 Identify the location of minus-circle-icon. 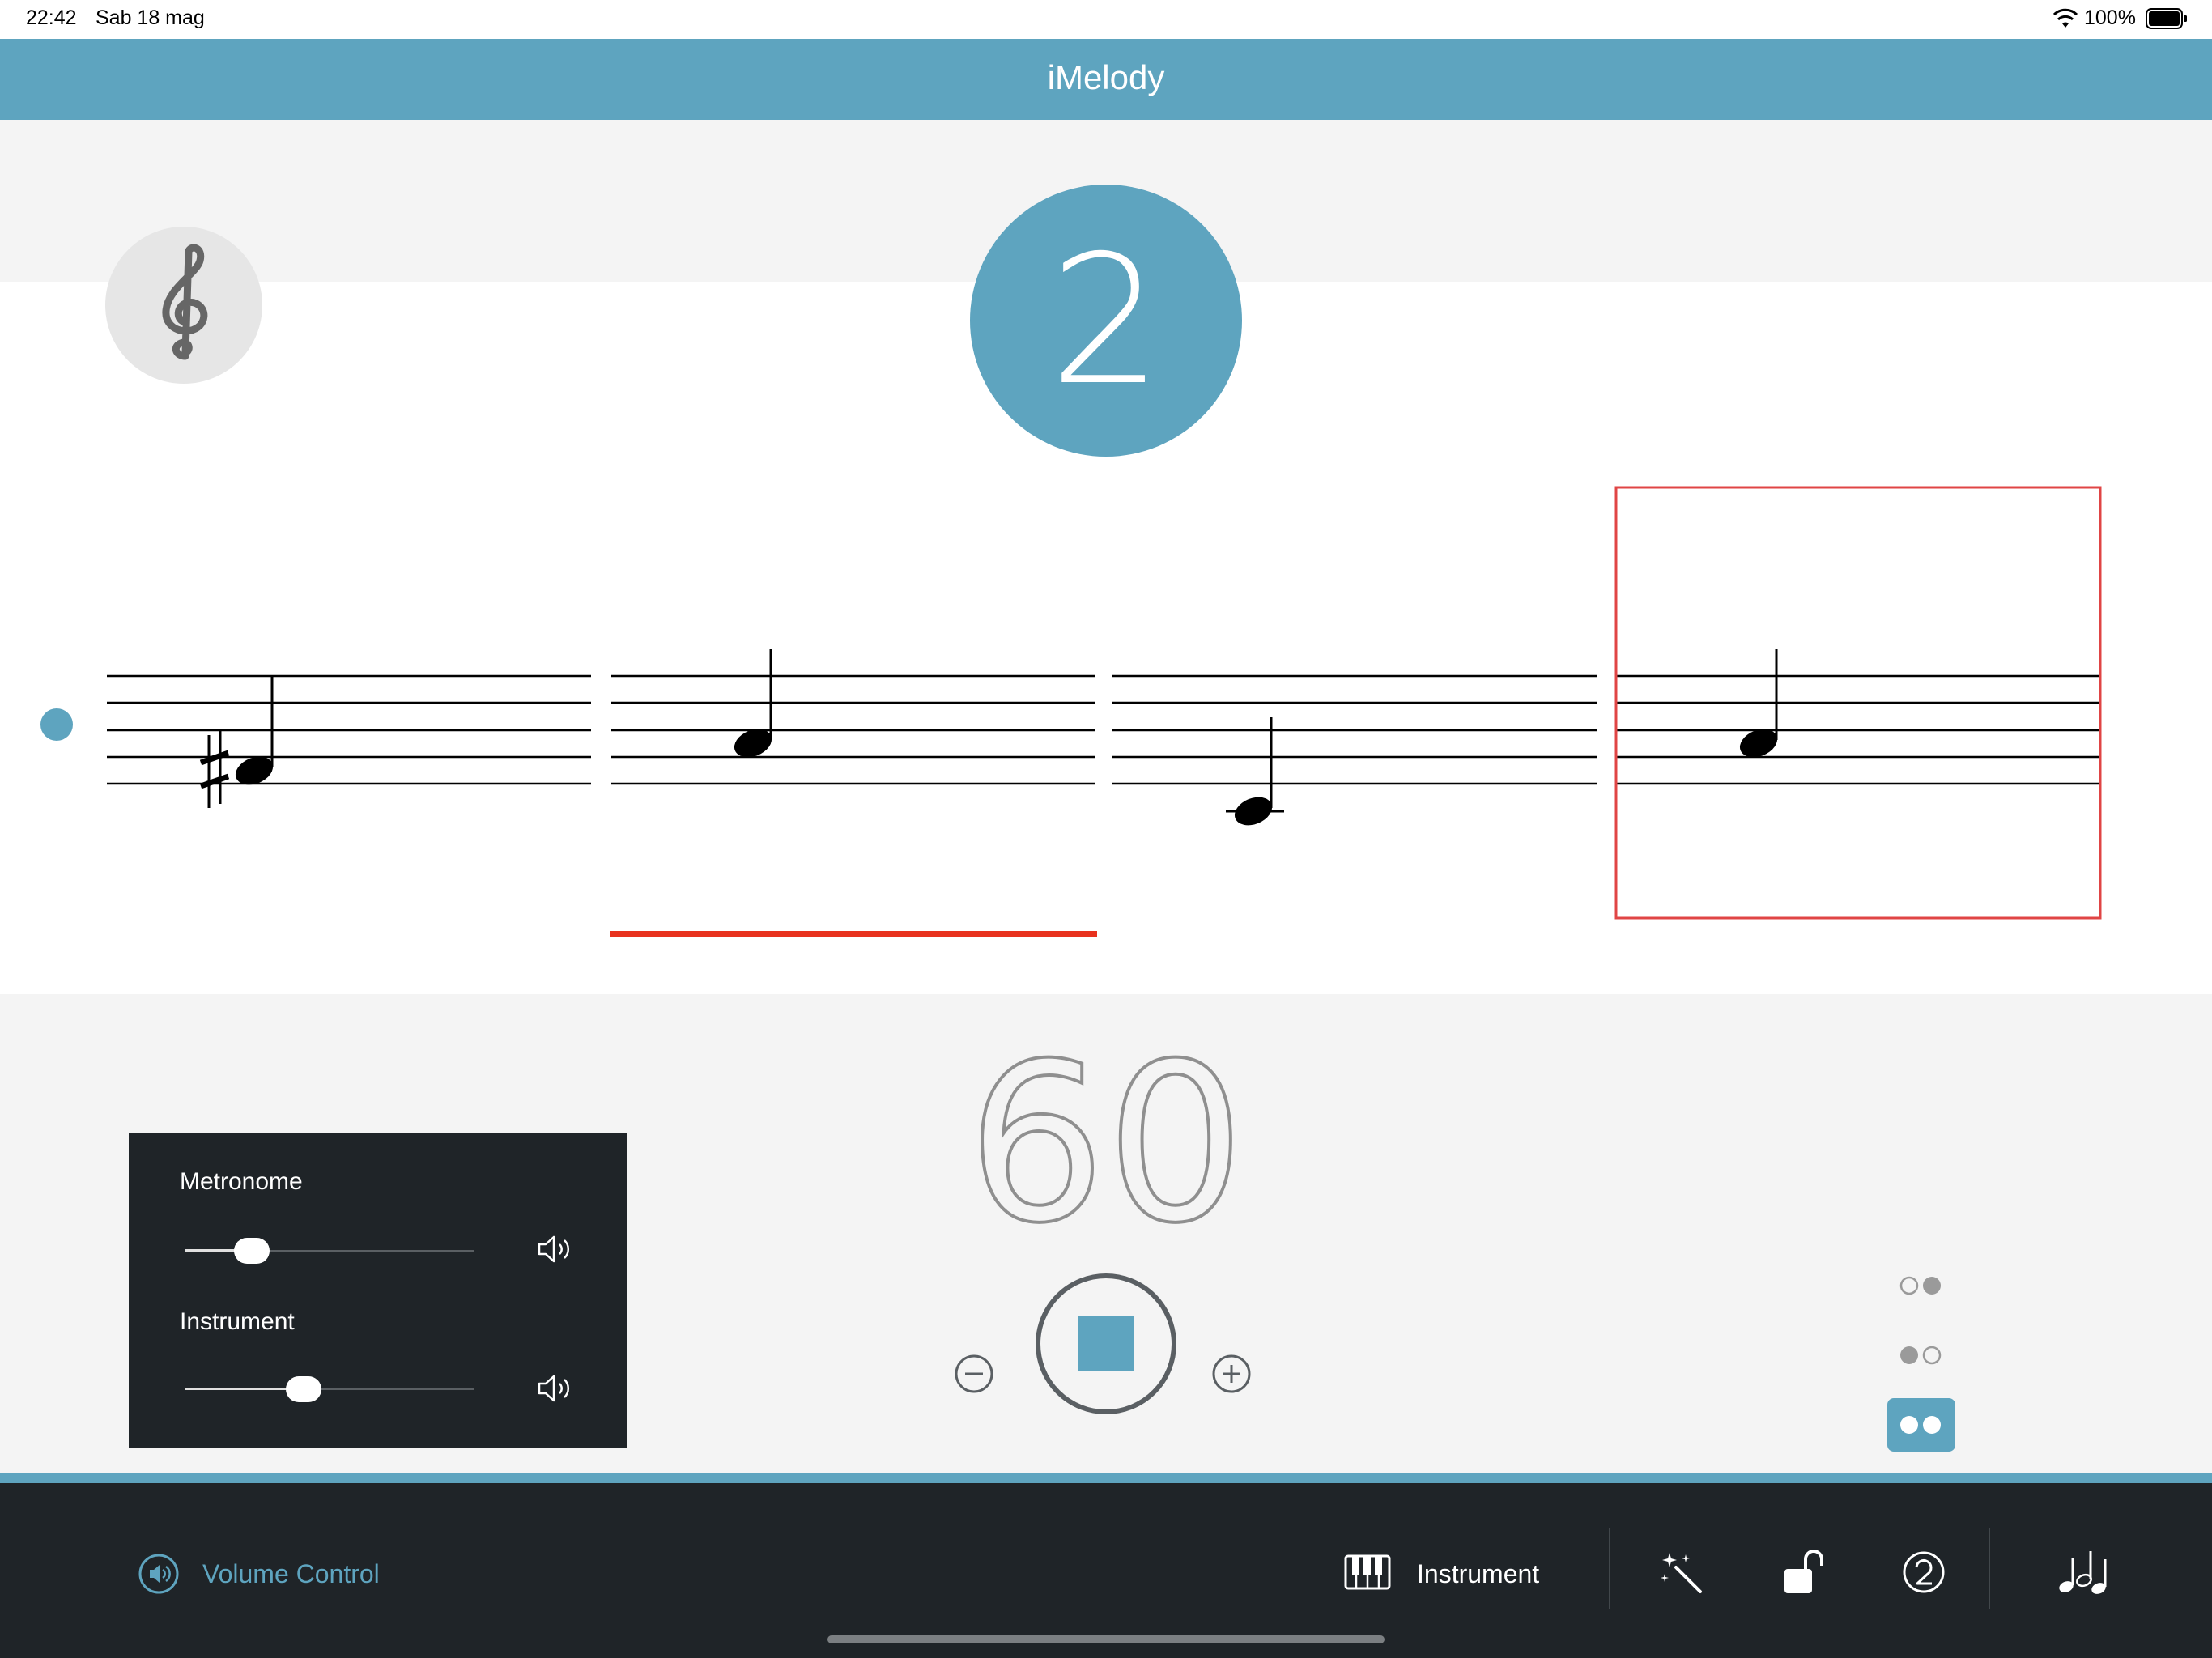
(974, 1374).